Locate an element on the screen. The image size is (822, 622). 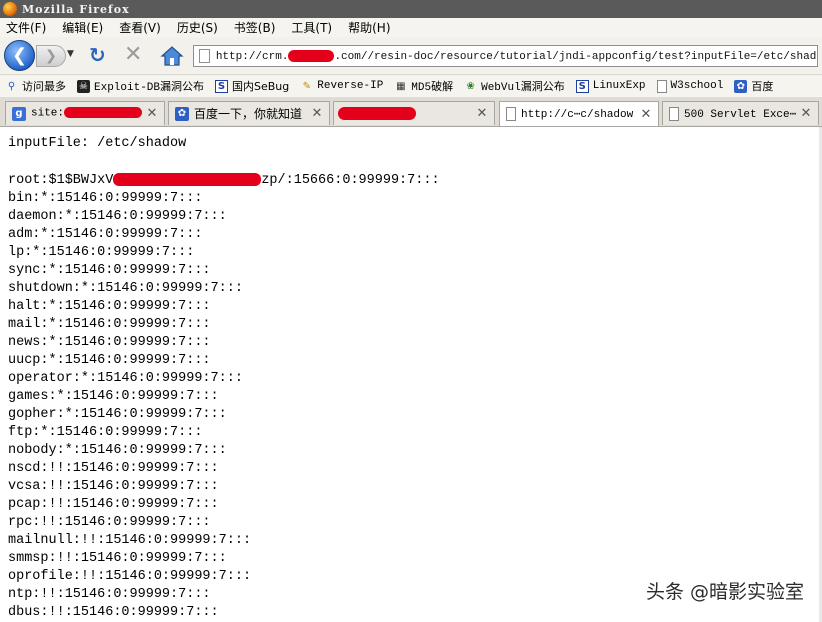
home-icon is located at coordinates (172, 56).